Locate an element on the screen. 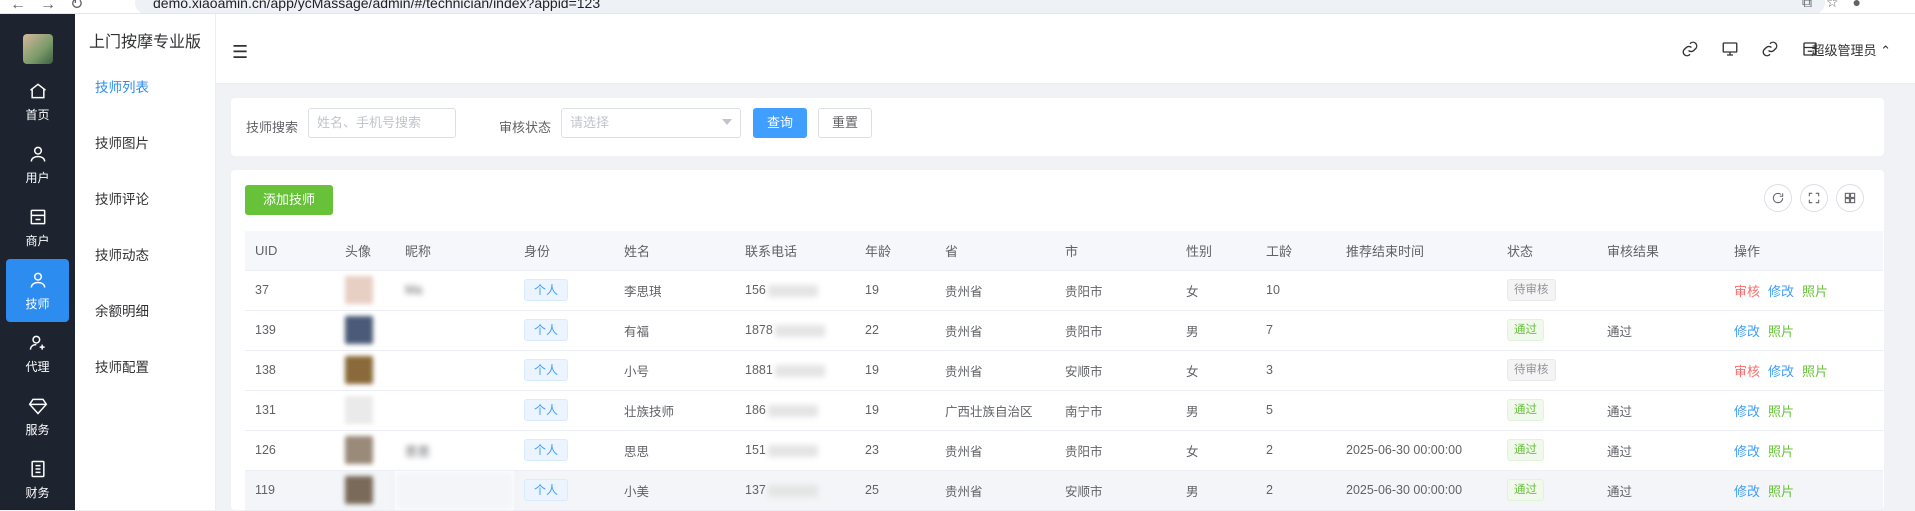  browser-nav-icons: ←→↻ is located at coordinates (53, 6).